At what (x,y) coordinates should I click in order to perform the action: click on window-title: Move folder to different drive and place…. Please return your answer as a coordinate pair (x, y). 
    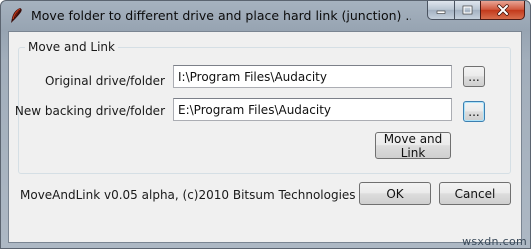
    Looking at the image, I should click on (221, 15).